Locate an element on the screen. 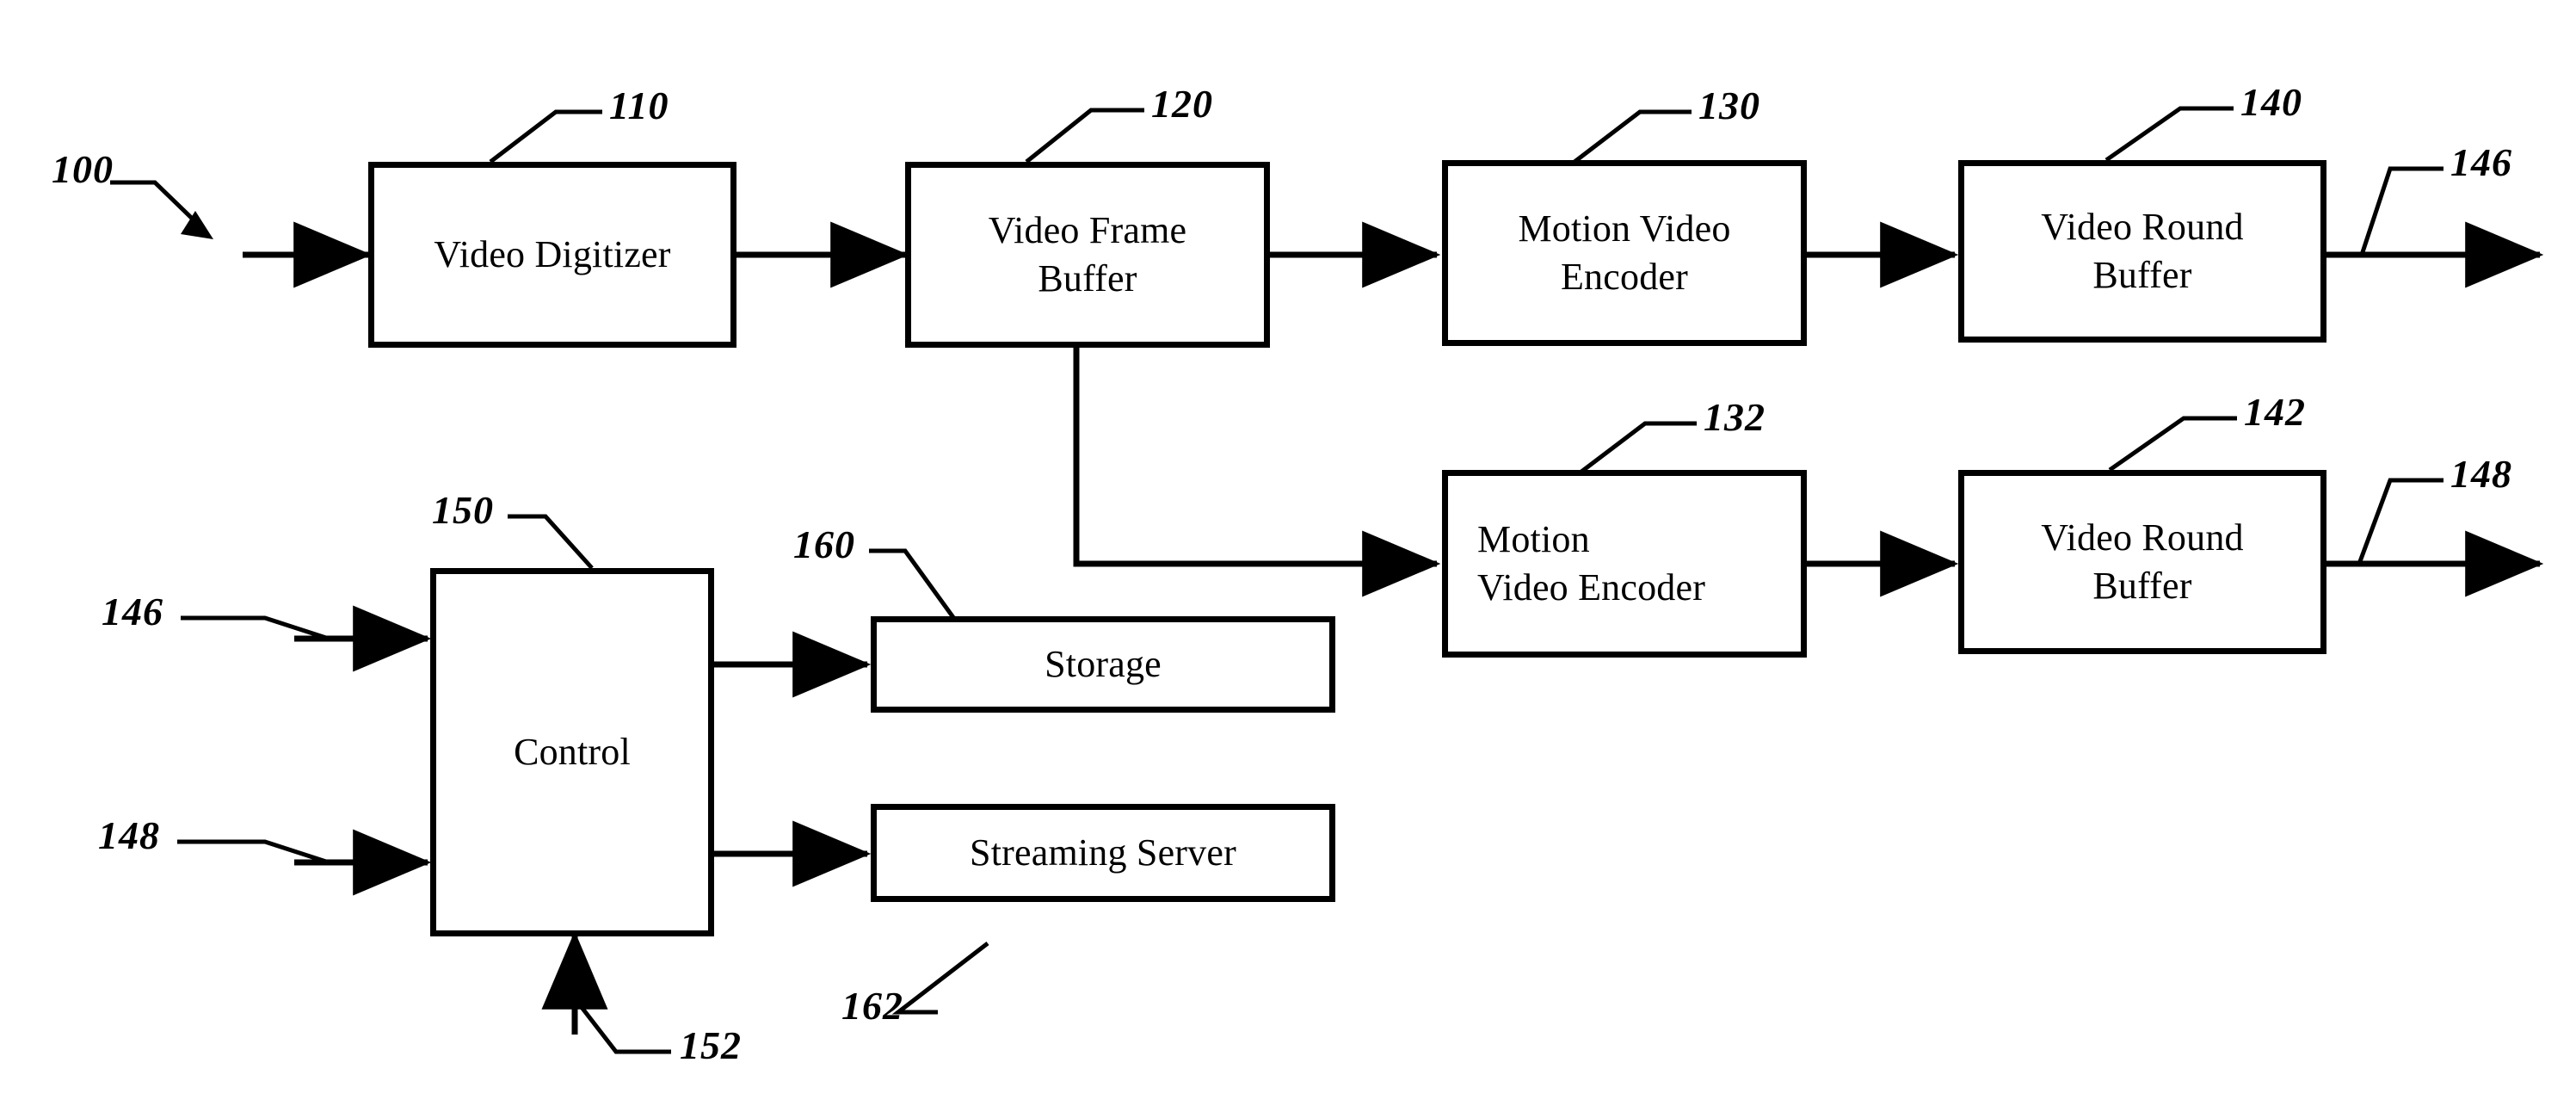  block-label: Control is located at coordinates (573, 751).